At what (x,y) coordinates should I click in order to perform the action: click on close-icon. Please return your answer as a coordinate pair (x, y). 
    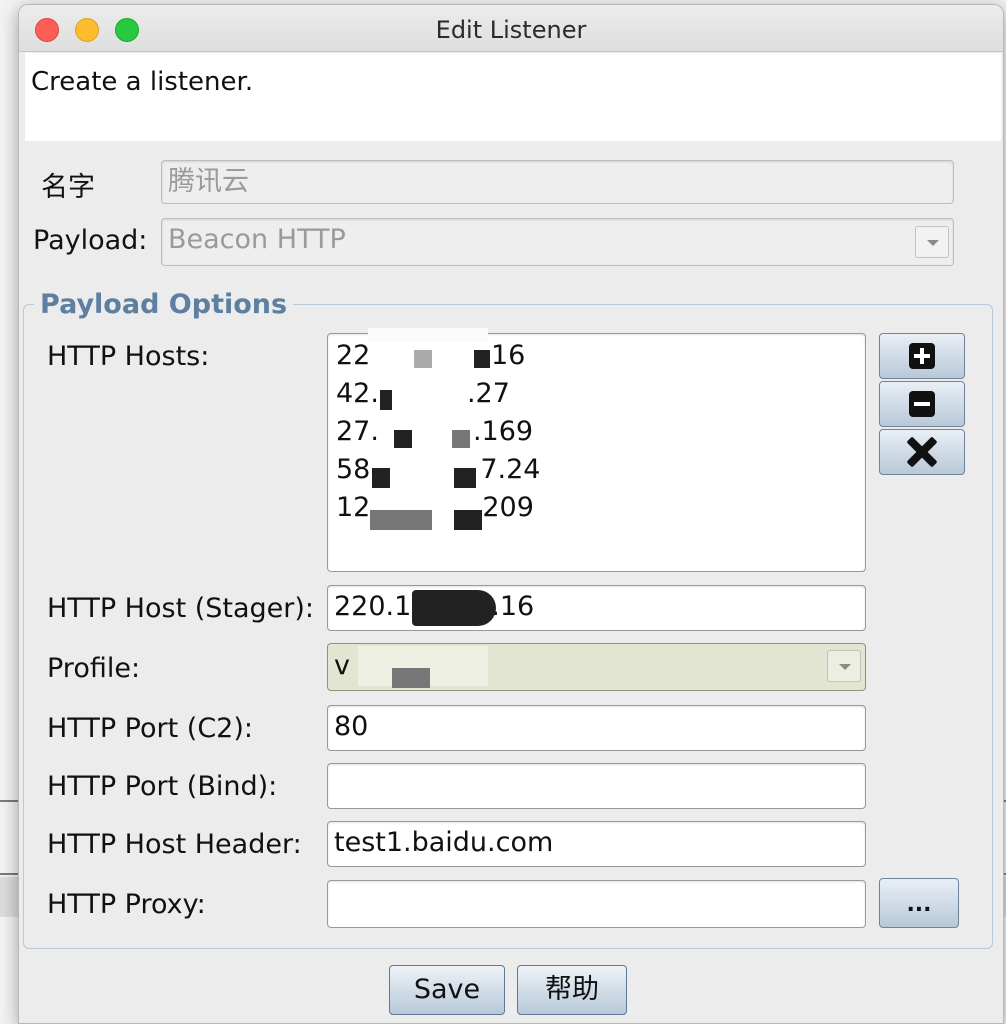
    Looking at the image, I should click on (922, 452).